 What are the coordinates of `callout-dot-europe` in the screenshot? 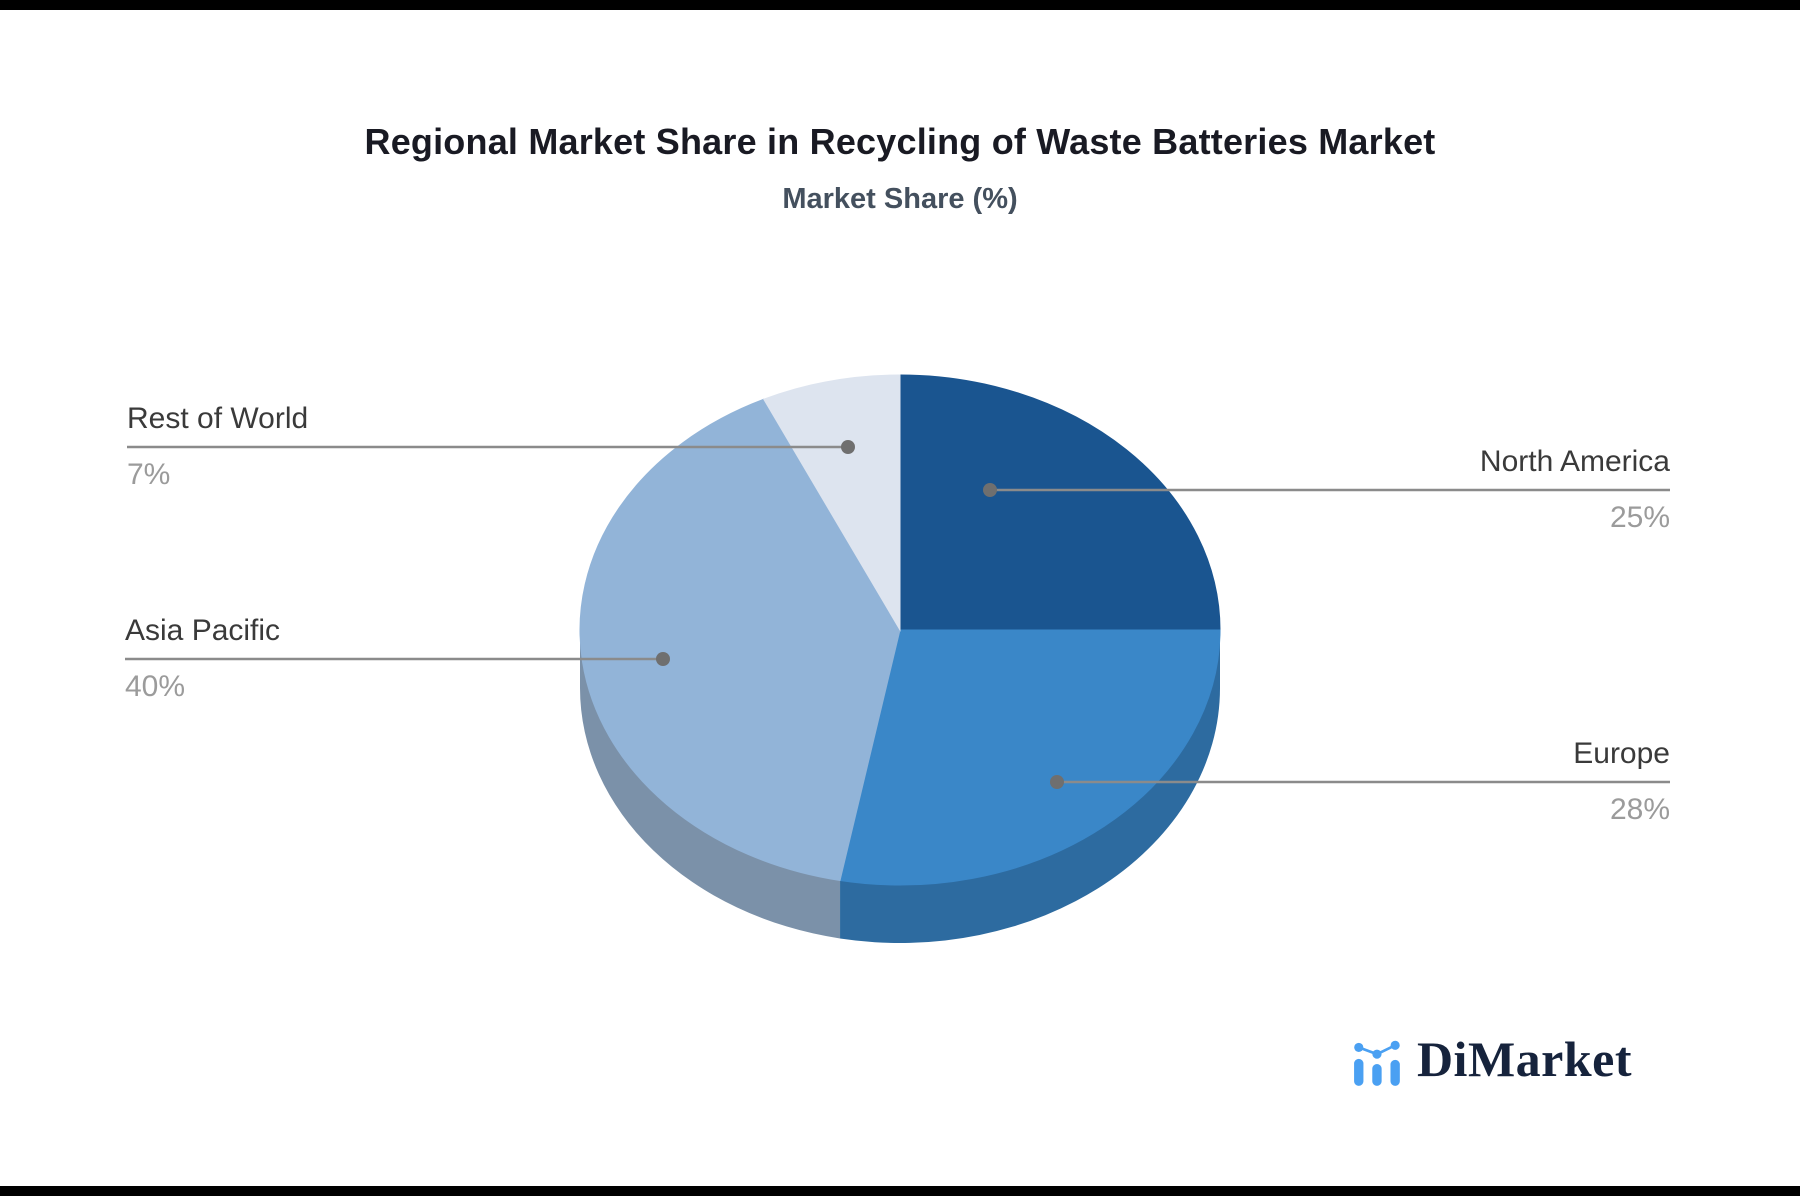 It's located at (1057, 782).